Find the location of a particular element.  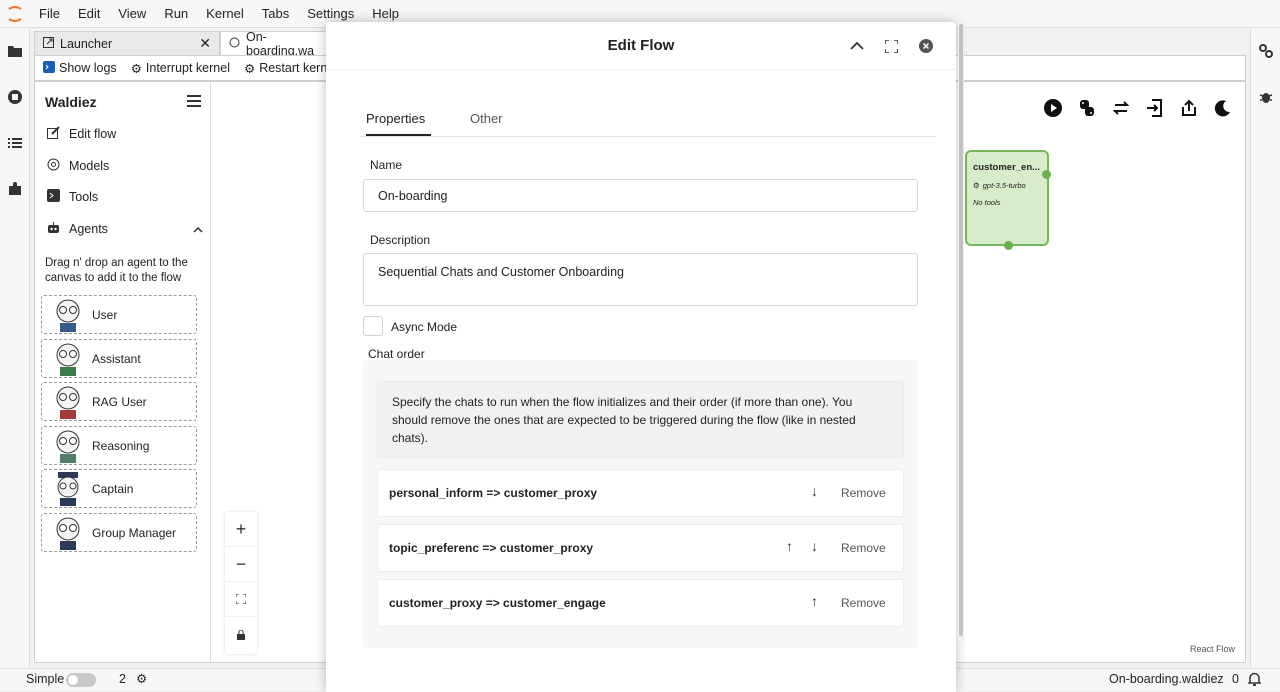

chat-name: customer_proxy => customer_engage is located at coordinates (497, 603).